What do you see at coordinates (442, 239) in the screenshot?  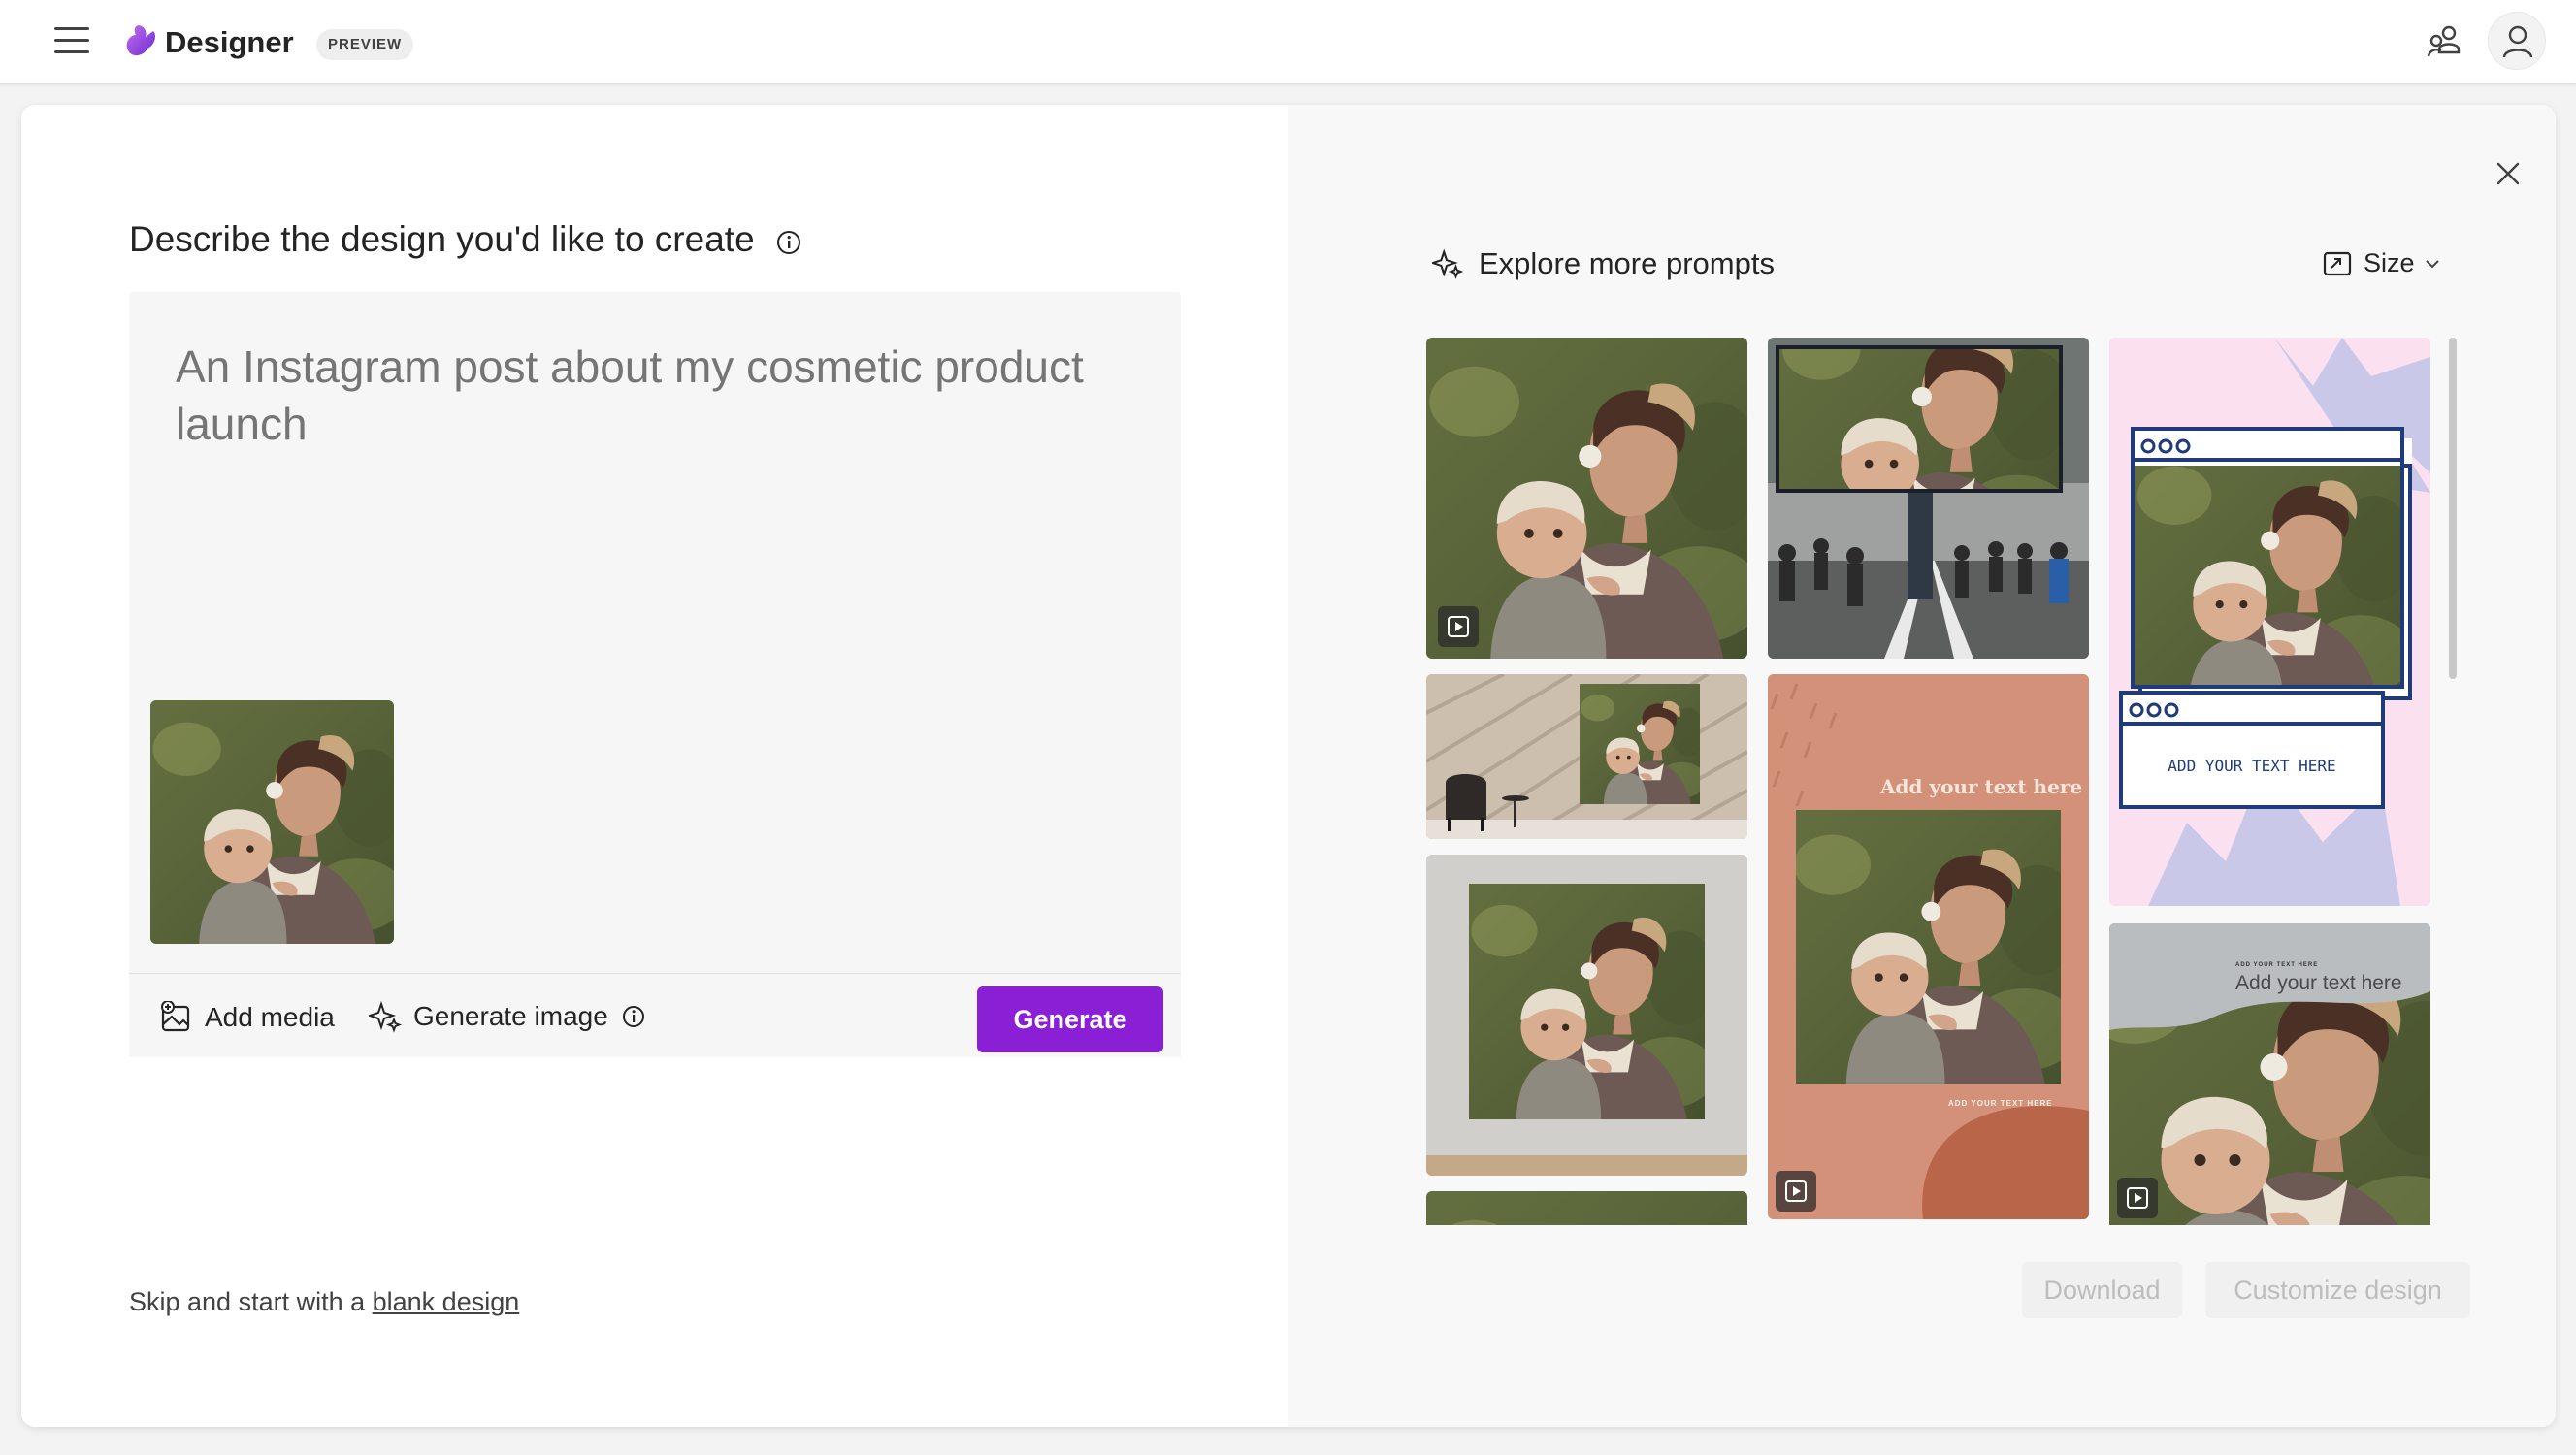 I see `page-title: Describe the design you'd like to create` at bounding box center [442, 239].